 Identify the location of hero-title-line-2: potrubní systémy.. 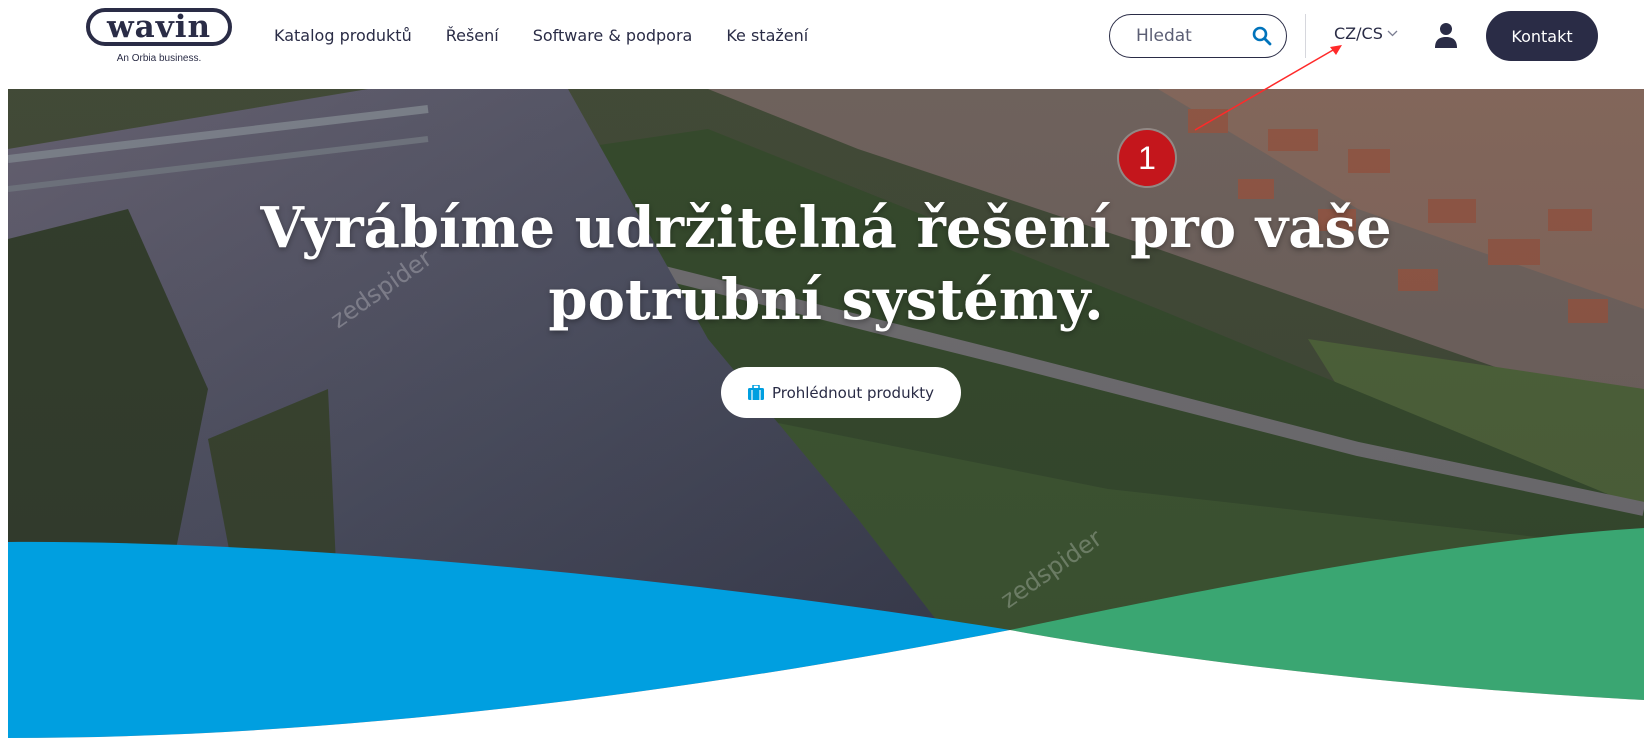
(826, 300).